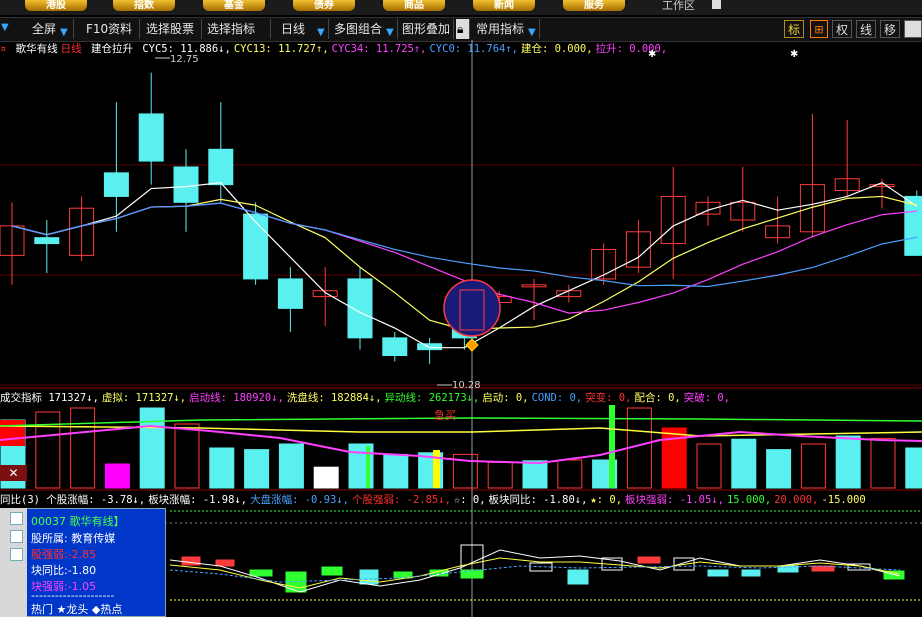 This screenshot has width=922, height=617. I want to click on sector-legend-item: 20.000,, so click(796, 500).